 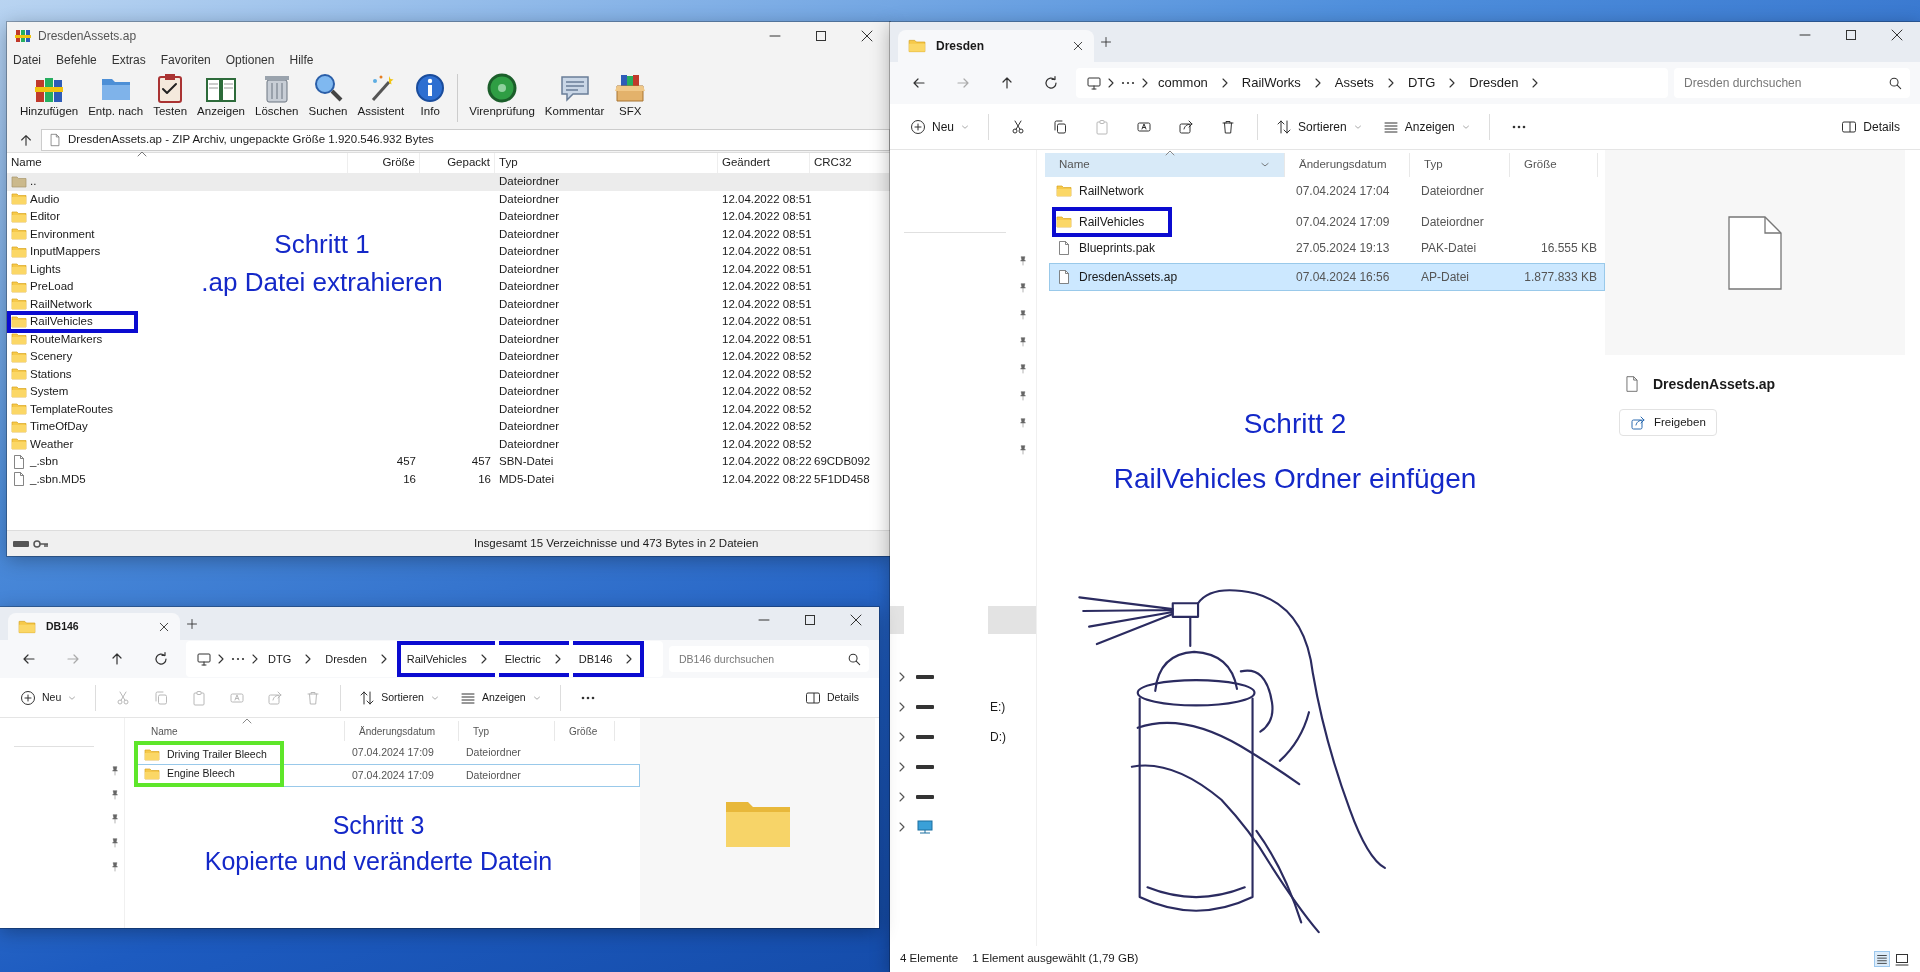 I want to click on up-arrow-icon, so click(x=26, y=140).